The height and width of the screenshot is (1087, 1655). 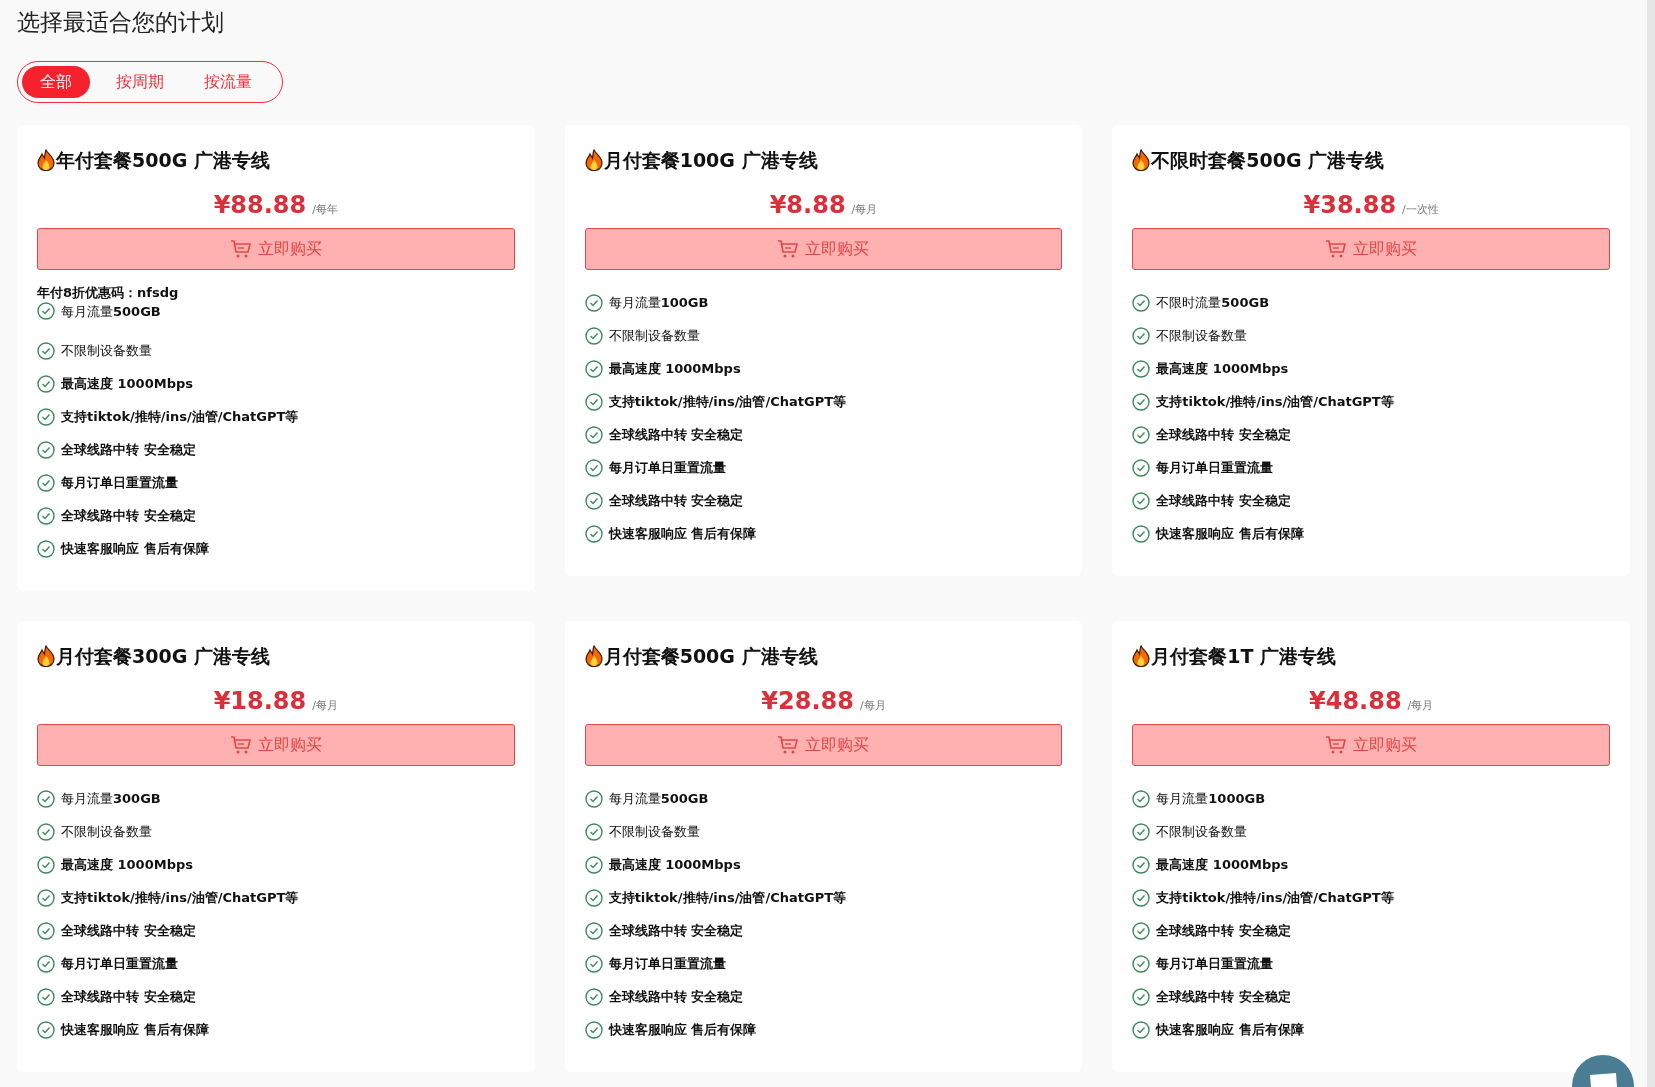 I want to click on price: ¥48.88, so click(x=1355, y=701).